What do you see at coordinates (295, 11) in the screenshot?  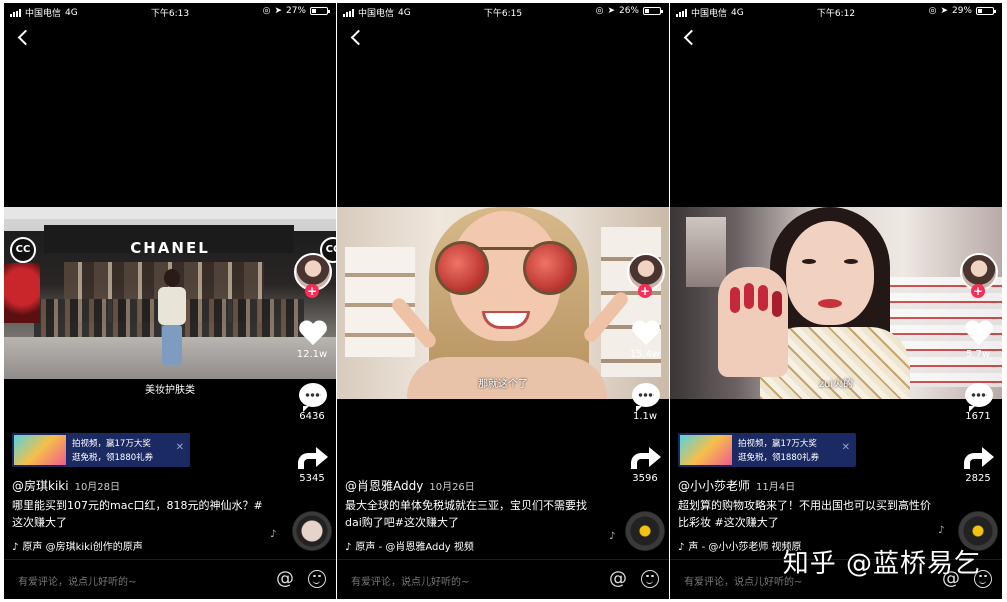 I see `battery-percent: 27%` at bounding box center [295, 11].